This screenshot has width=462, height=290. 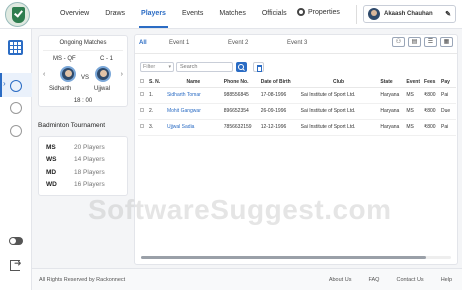 What do you see at coordinates (44, 74) in the screenshot?
I see `chevron-left-icon: ‹` at bounding box center [44, 74].